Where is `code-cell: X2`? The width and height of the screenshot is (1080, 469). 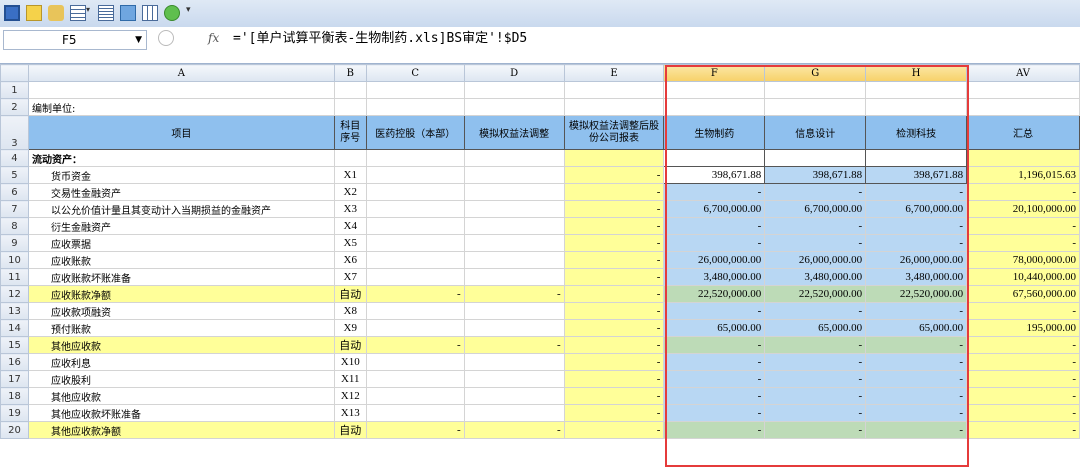
code-cell: X2 is located at coordinates (350, 192).